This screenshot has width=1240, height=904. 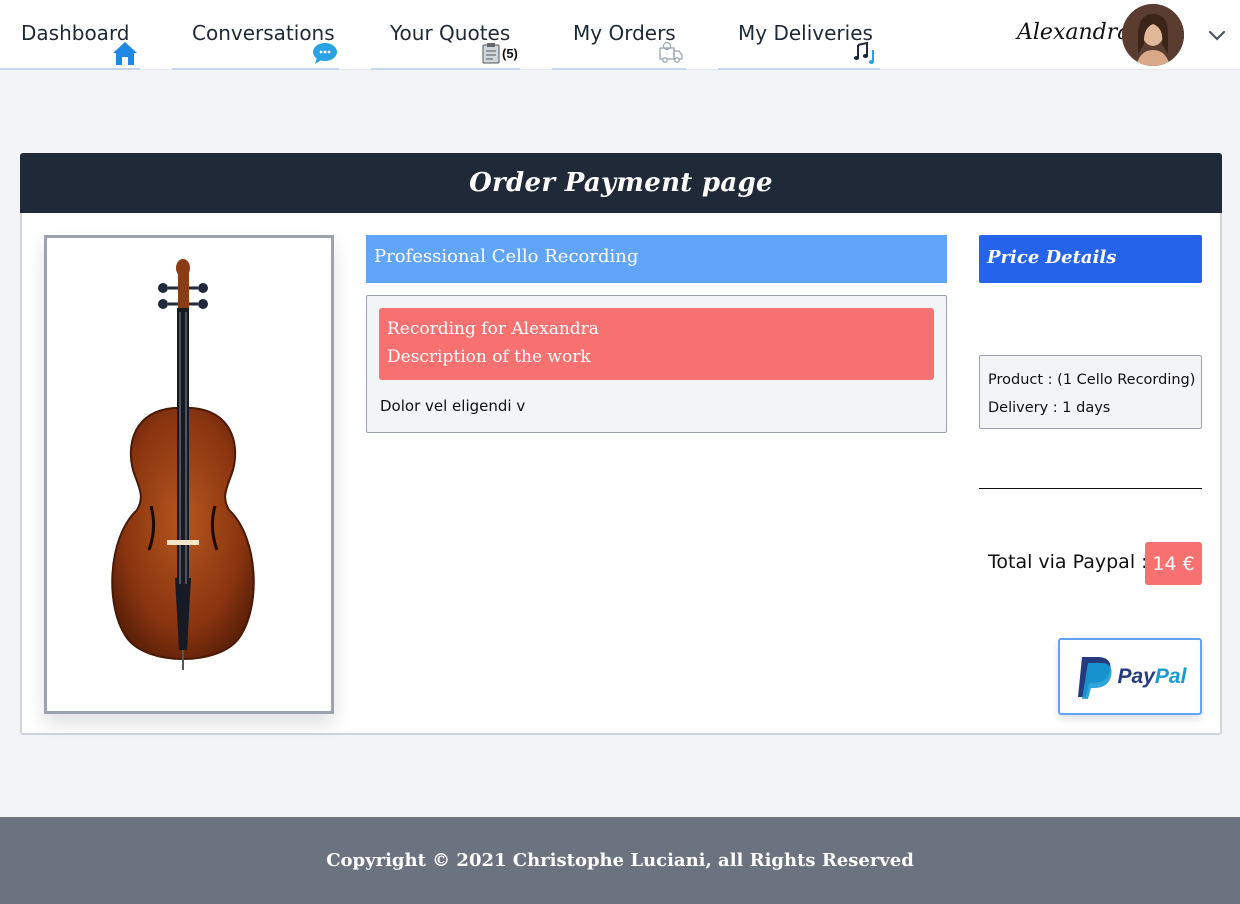 What do you see at coordinates (1068, 562) in the screenshot?
I see `total-label: Total via Paypal :` at bounding box center [1068, 562].